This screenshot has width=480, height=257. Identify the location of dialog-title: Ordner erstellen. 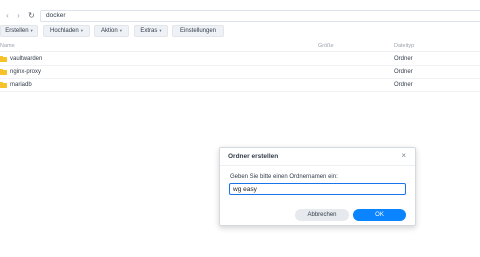
(253, 156).